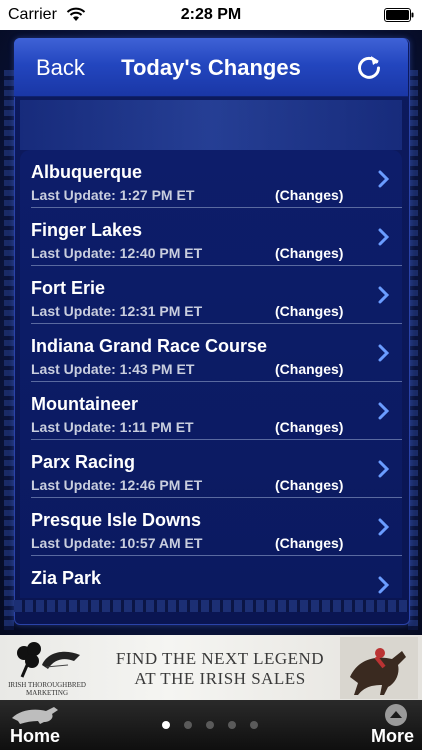  I want to click on last-update-text: Last Update: 10:57 AM ET, so click(117, 543).